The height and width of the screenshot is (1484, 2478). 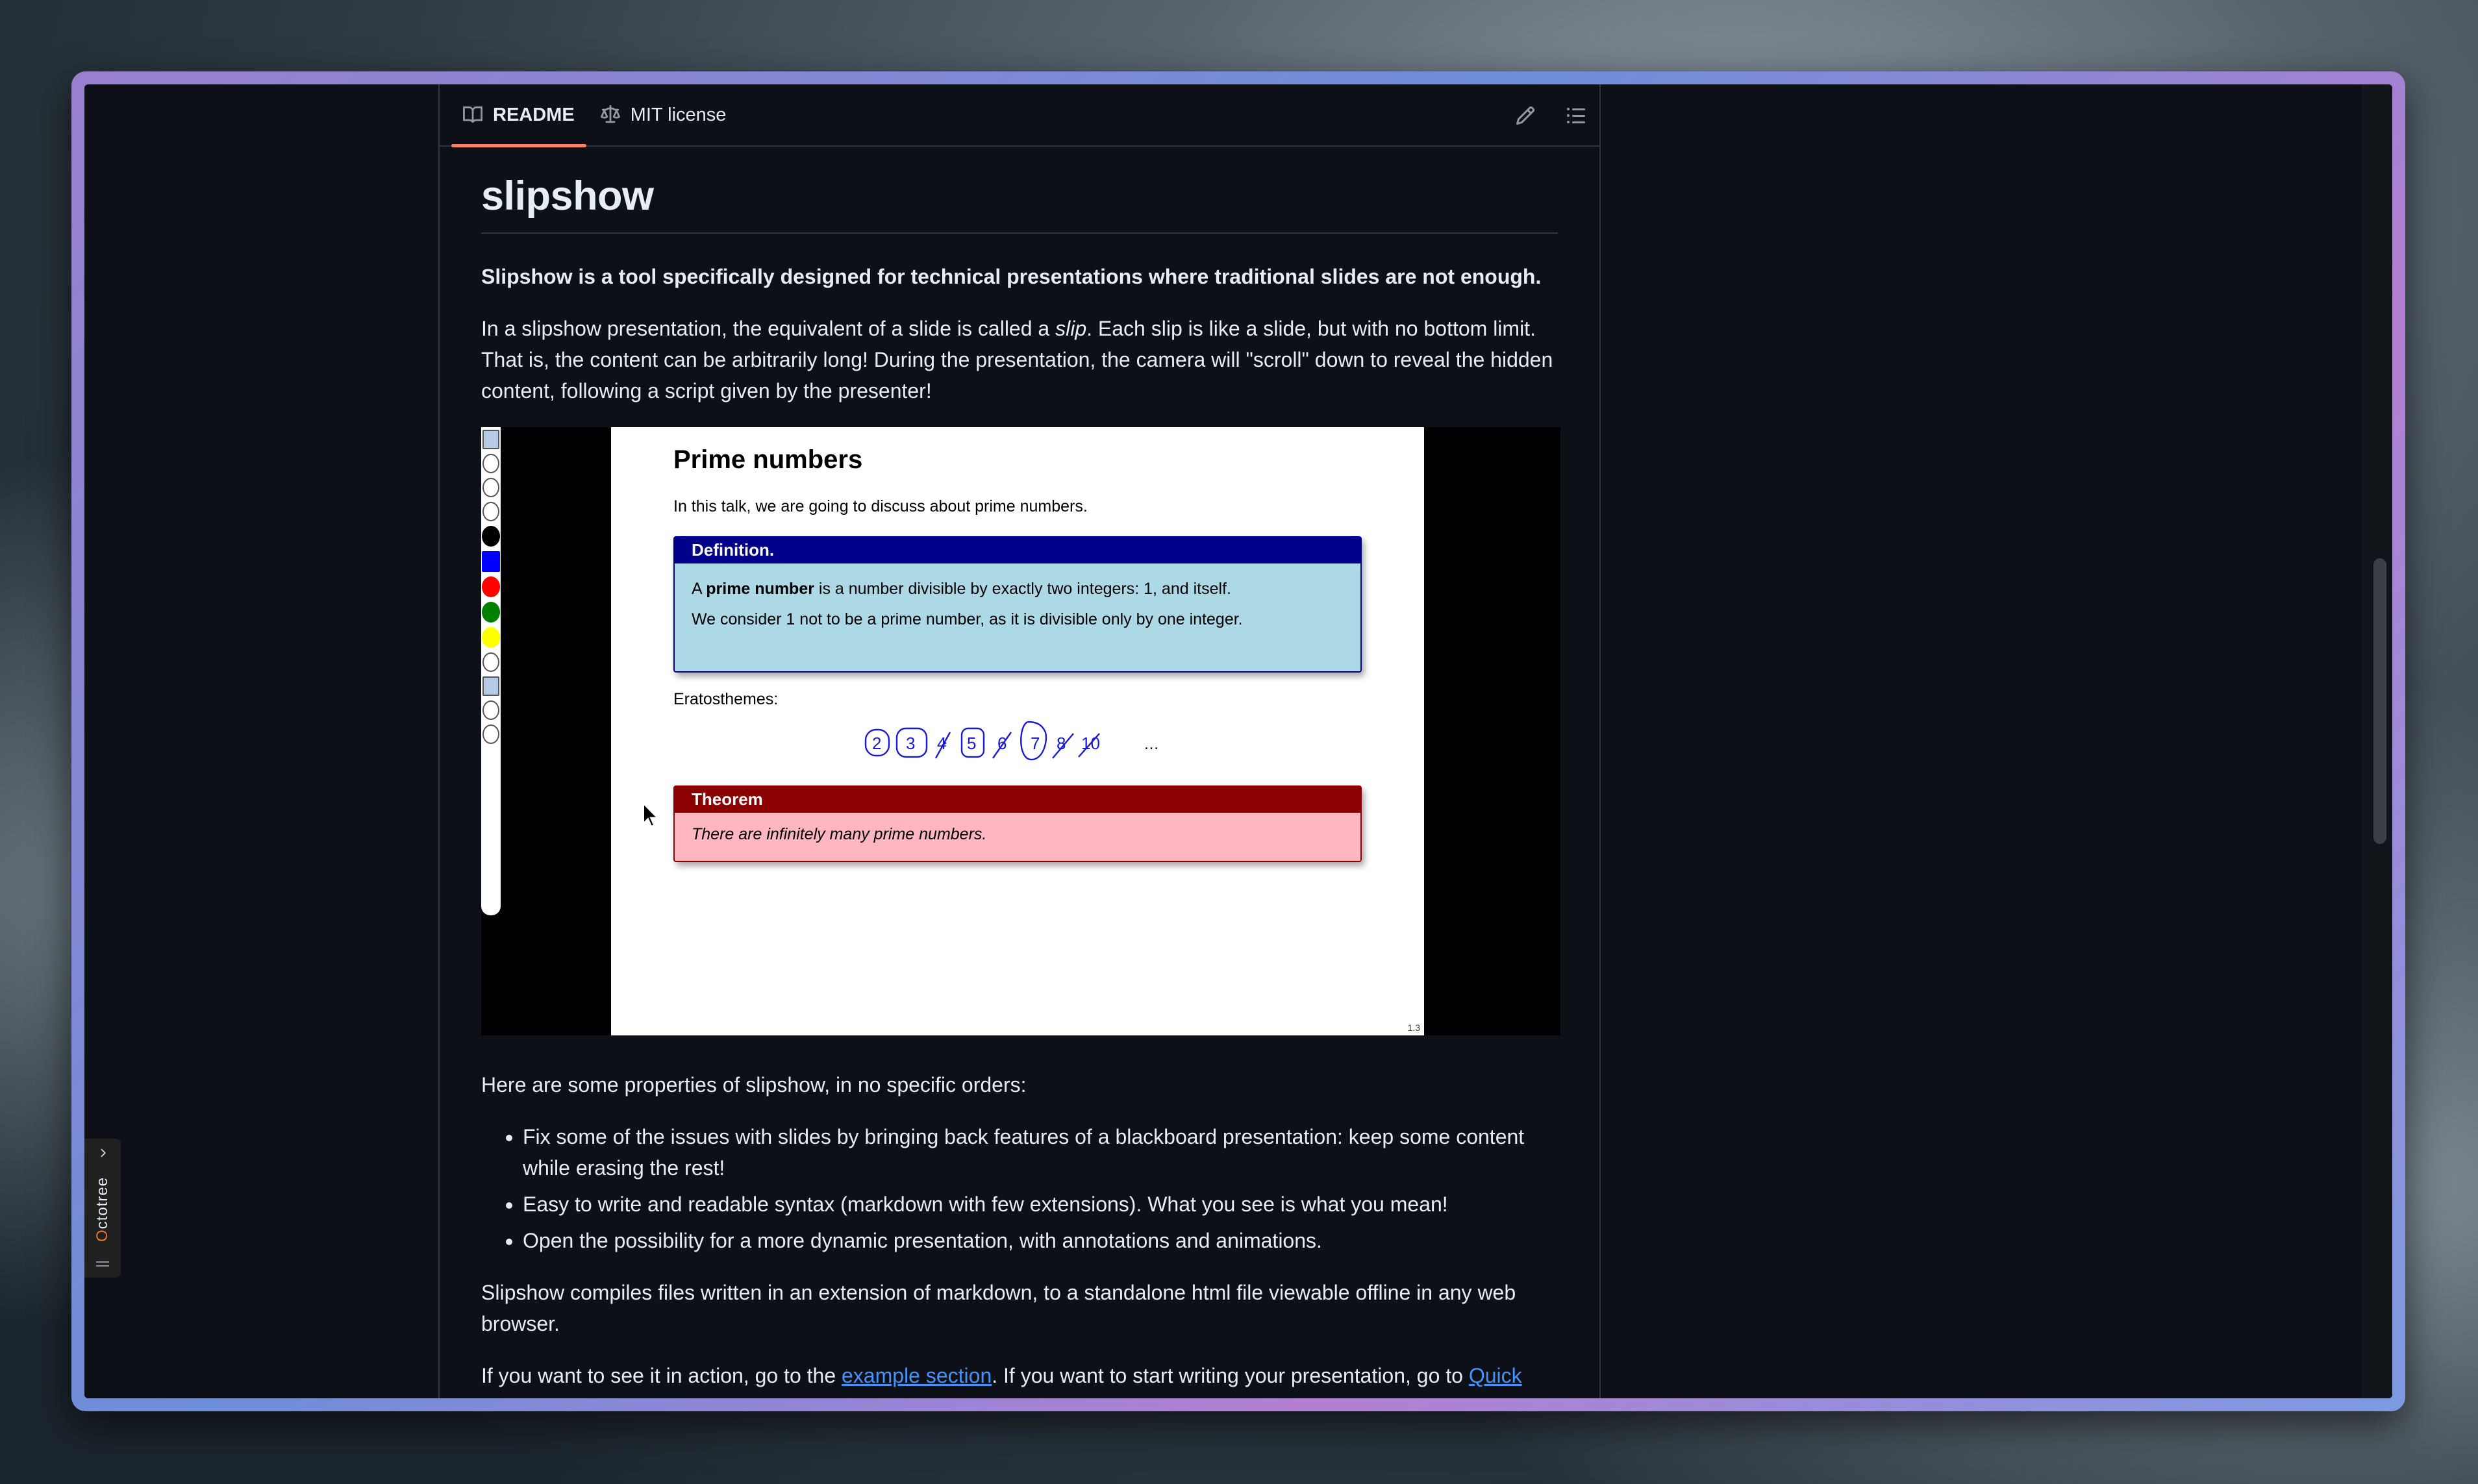 I want to click on outline-list-icon, so click(x=1576, y=115).